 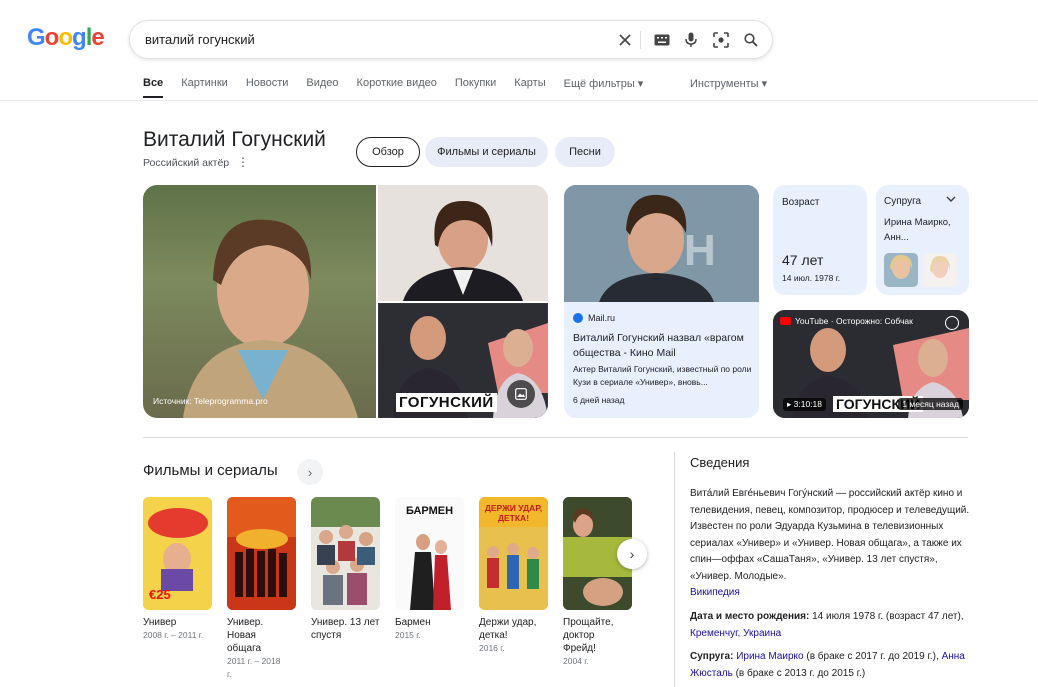 What do you see at coordinates (486, 152) in the screenshot?
I see `chip-films: Фильмы и сериалы` at bounding box center [486, 152].